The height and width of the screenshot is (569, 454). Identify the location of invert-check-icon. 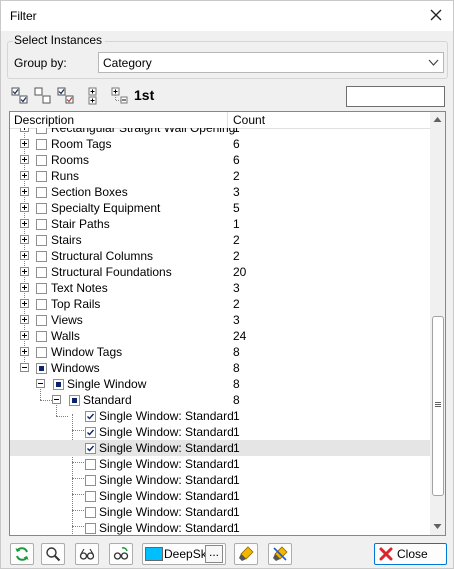
(66, 96).